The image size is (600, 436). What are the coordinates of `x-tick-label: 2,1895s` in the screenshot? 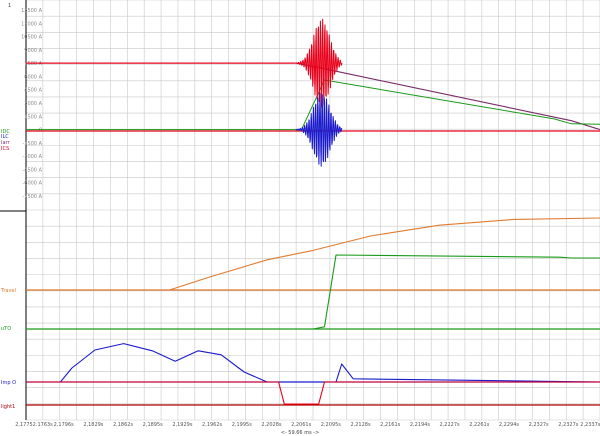 It's located at (153, 425).